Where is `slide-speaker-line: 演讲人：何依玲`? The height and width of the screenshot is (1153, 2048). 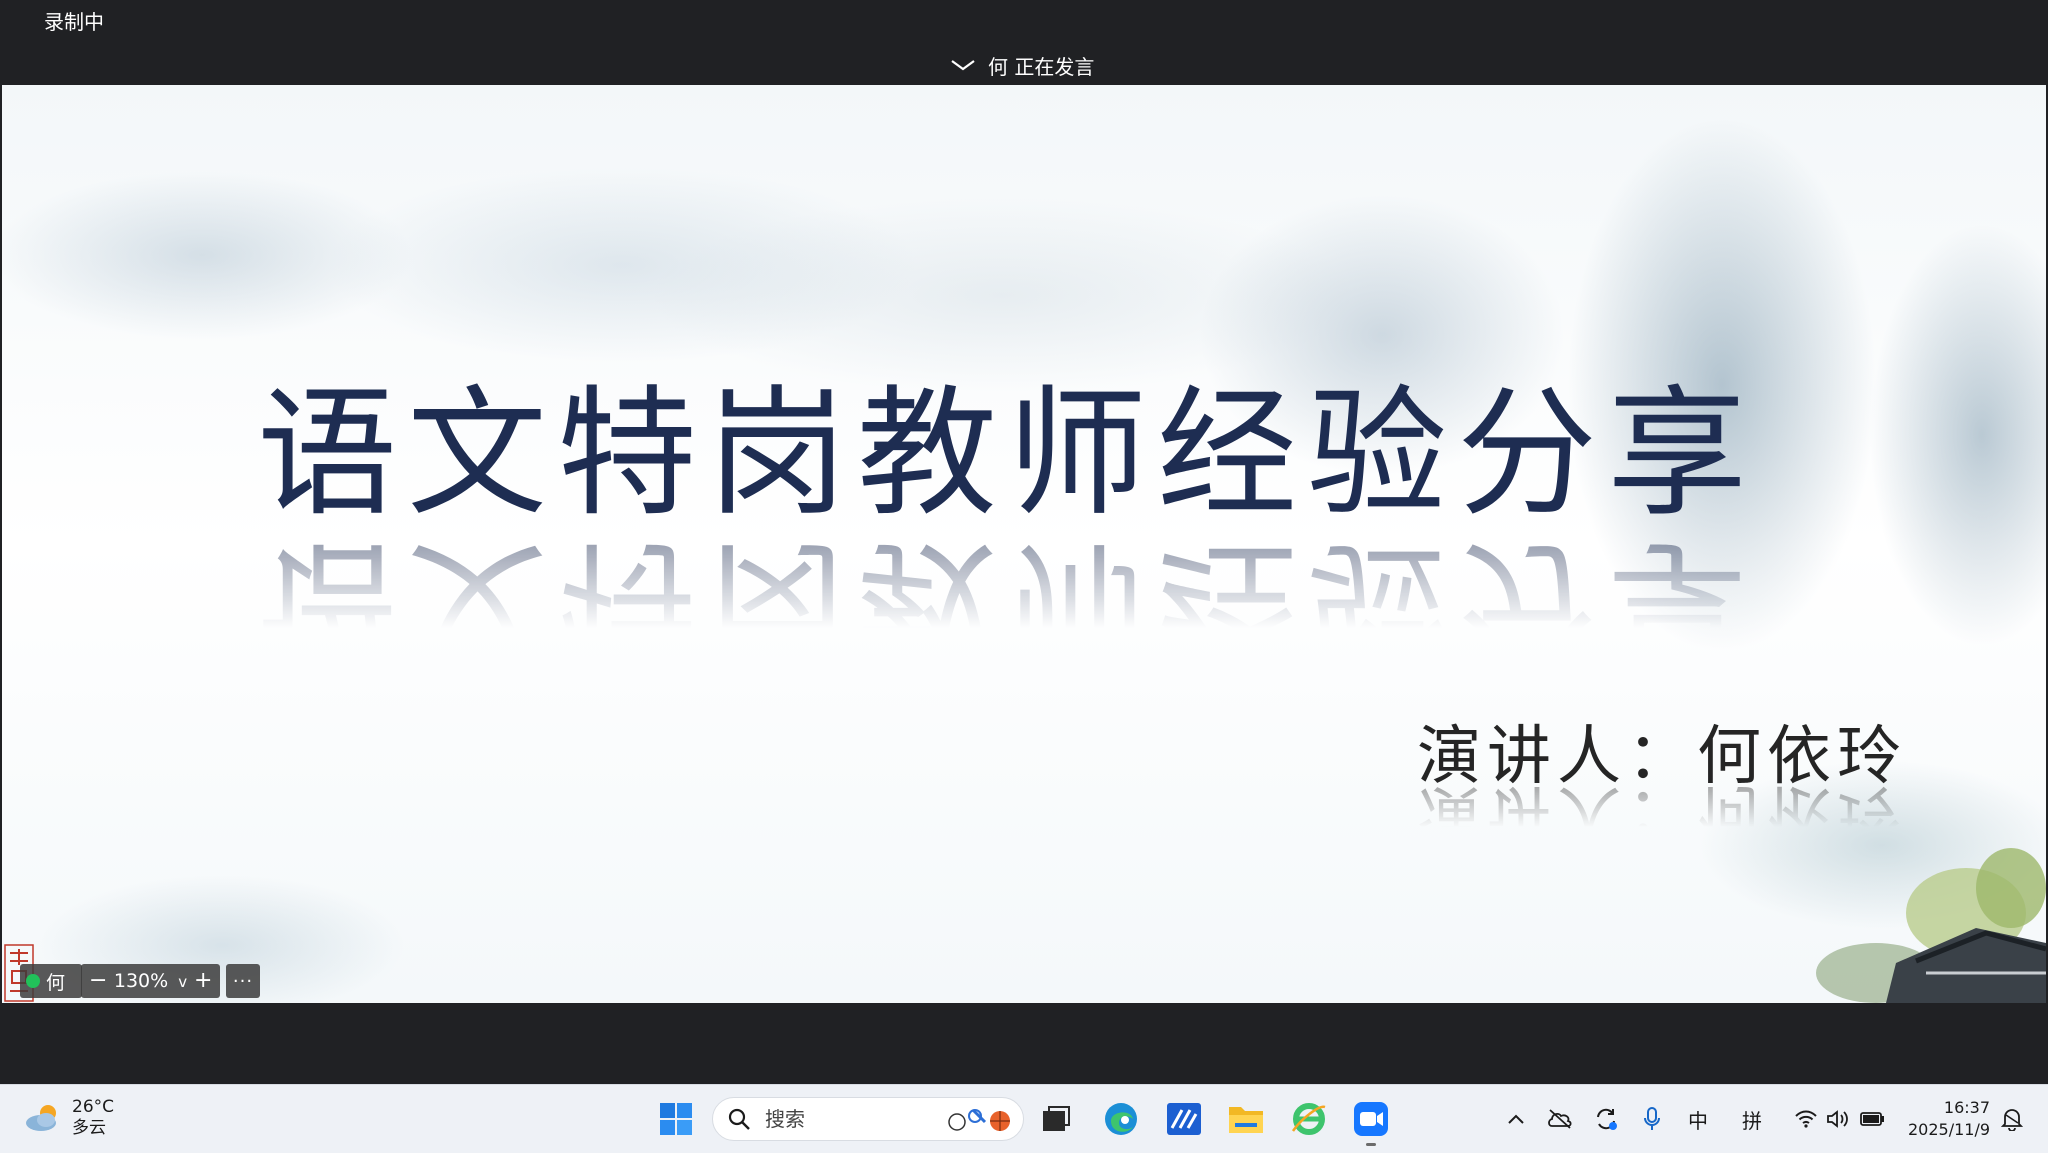 slide-speaker-line: 演讲人：何依玲 is located at coordinates (1662, 757).